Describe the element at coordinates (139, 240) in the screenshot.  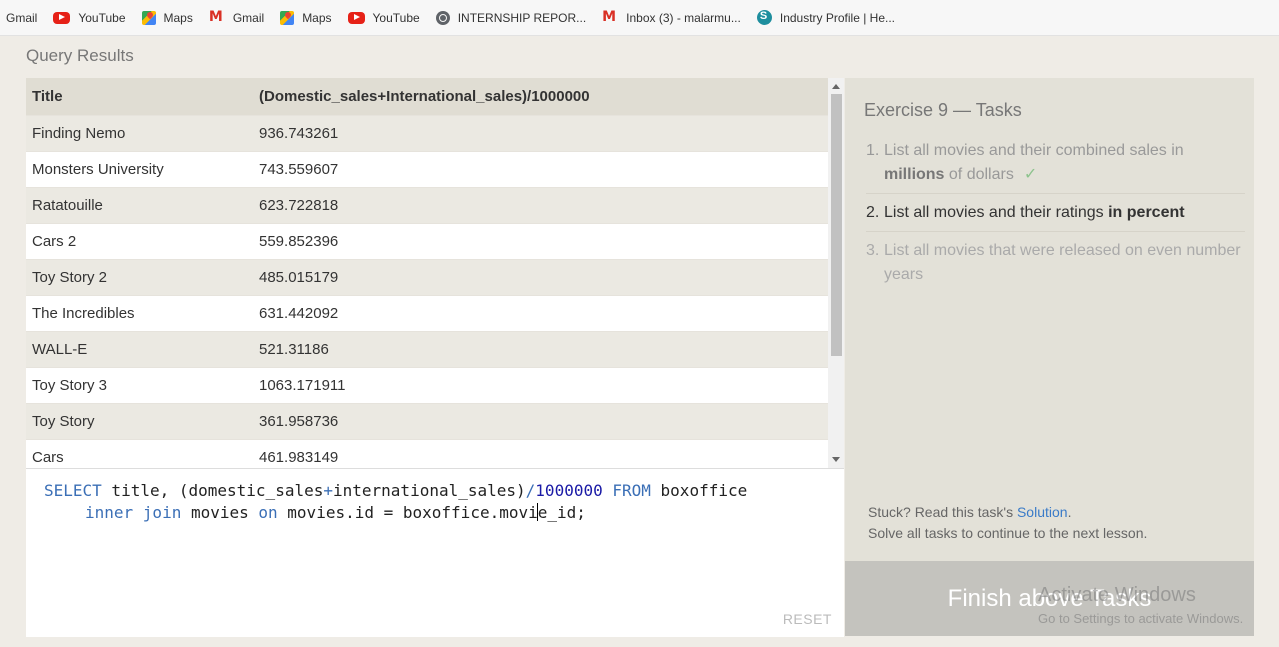
I see `cell-title: Cars 2` at that location.